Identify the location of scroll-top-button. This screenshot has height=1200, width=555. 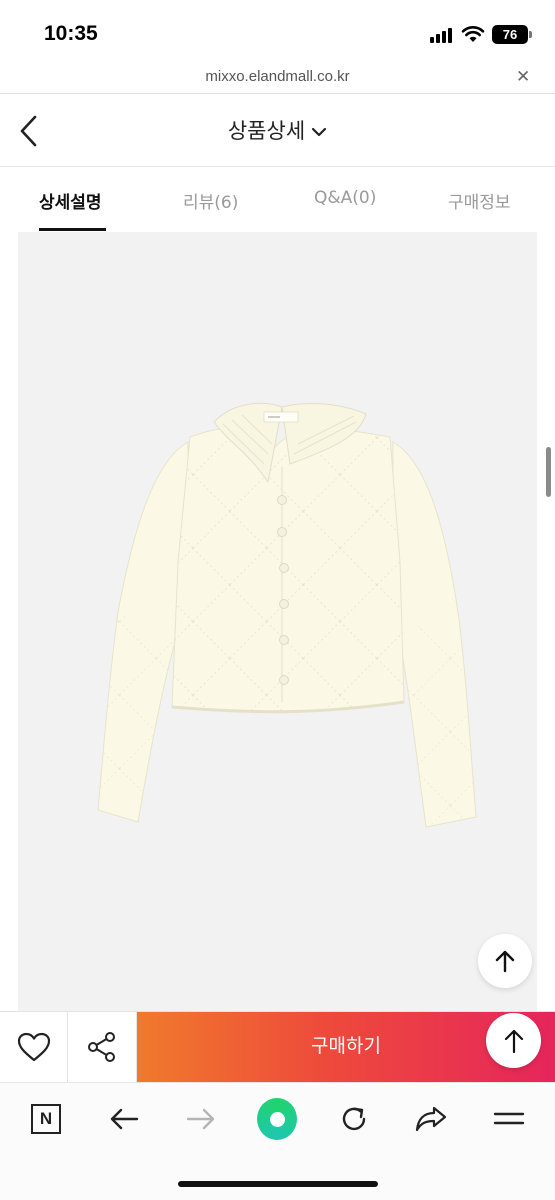
(505, 961).